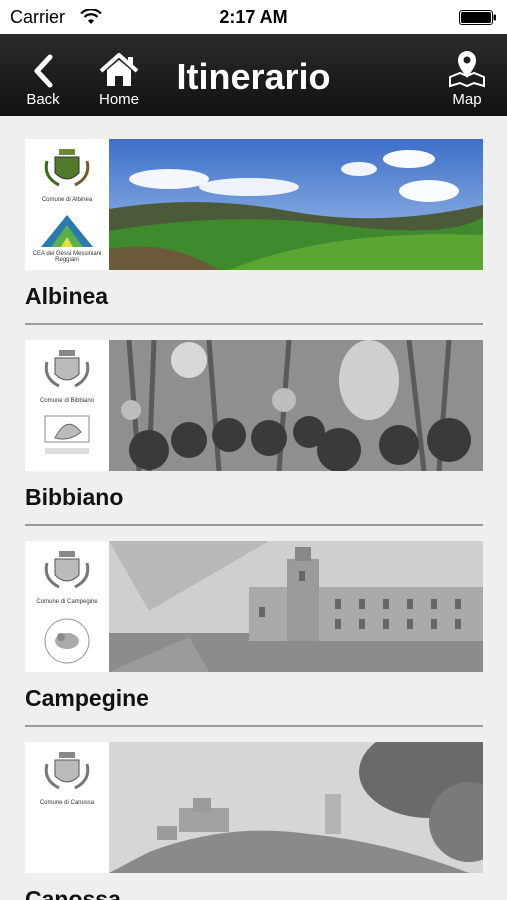 Image resolution: width=507 pixels, height=900 pixels. What do you see at coordinates (67, 296) in the screenshot?
I see `item-name: Albinea` at bounding box center [67, 296].